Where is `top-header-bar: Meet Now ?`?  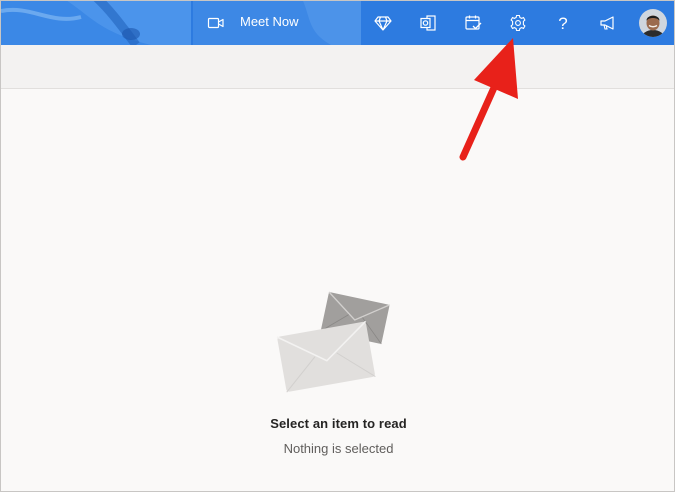 top-header-bar: Meet Now ? is located at coordinates (337, 23).